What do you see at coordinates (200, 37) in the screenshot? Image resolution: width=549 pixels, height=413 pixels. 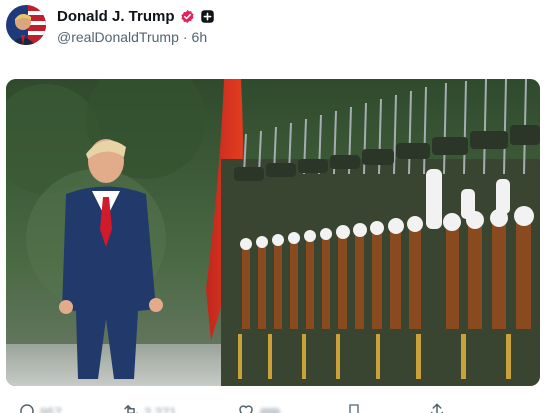 I see `post-time: 6h` at bounding box center [200, 37].